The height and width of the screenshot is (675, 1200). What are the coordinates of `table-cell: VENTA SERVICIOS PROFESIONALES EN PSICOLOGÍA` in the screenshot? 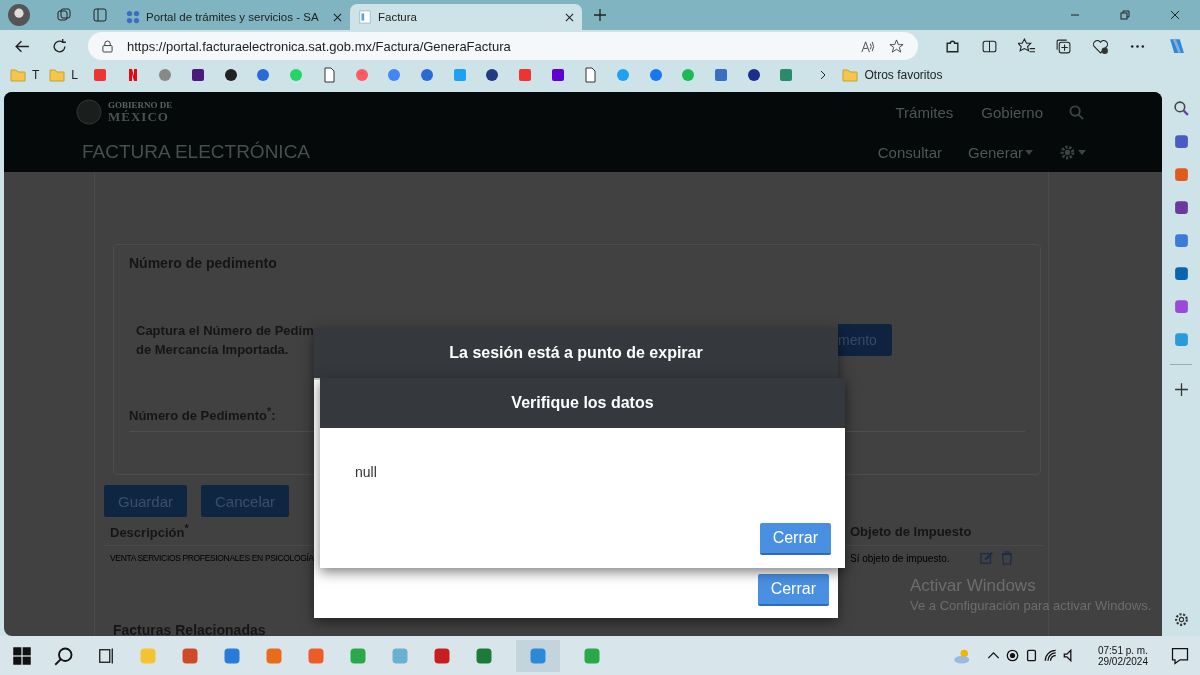 It's located at (212, 558).